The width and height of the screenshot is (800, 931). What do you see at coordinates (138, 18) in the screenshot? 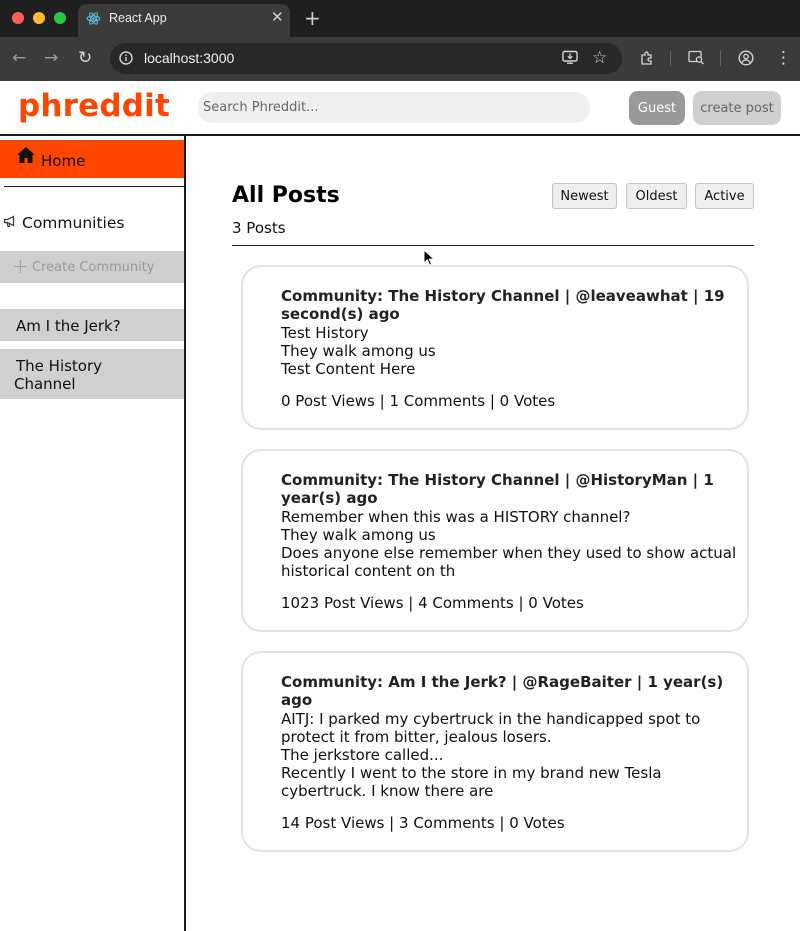
I see `tab-title: React App` at bounding box center [138, 18].